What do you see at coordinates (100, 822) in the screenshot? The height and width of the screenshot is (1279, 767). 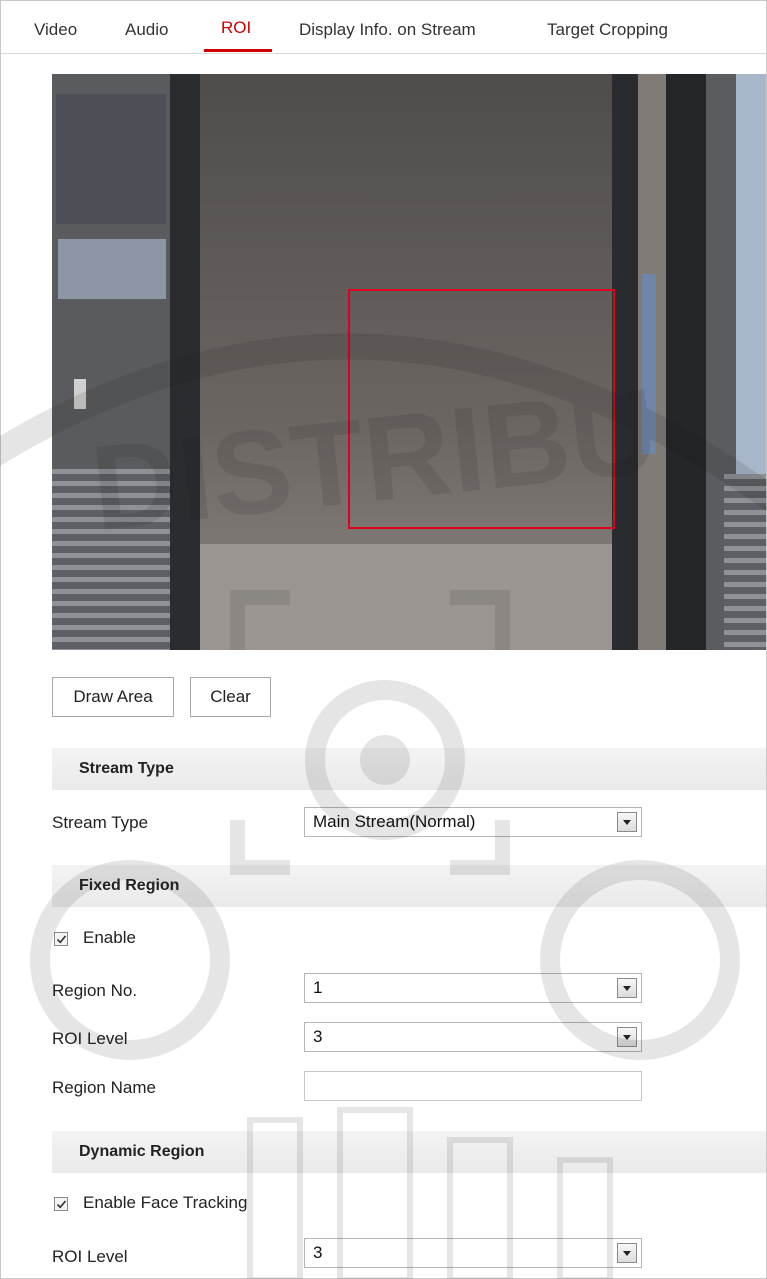 I see `stream-type-label: Stream Type` at bounding box center [100, 822].